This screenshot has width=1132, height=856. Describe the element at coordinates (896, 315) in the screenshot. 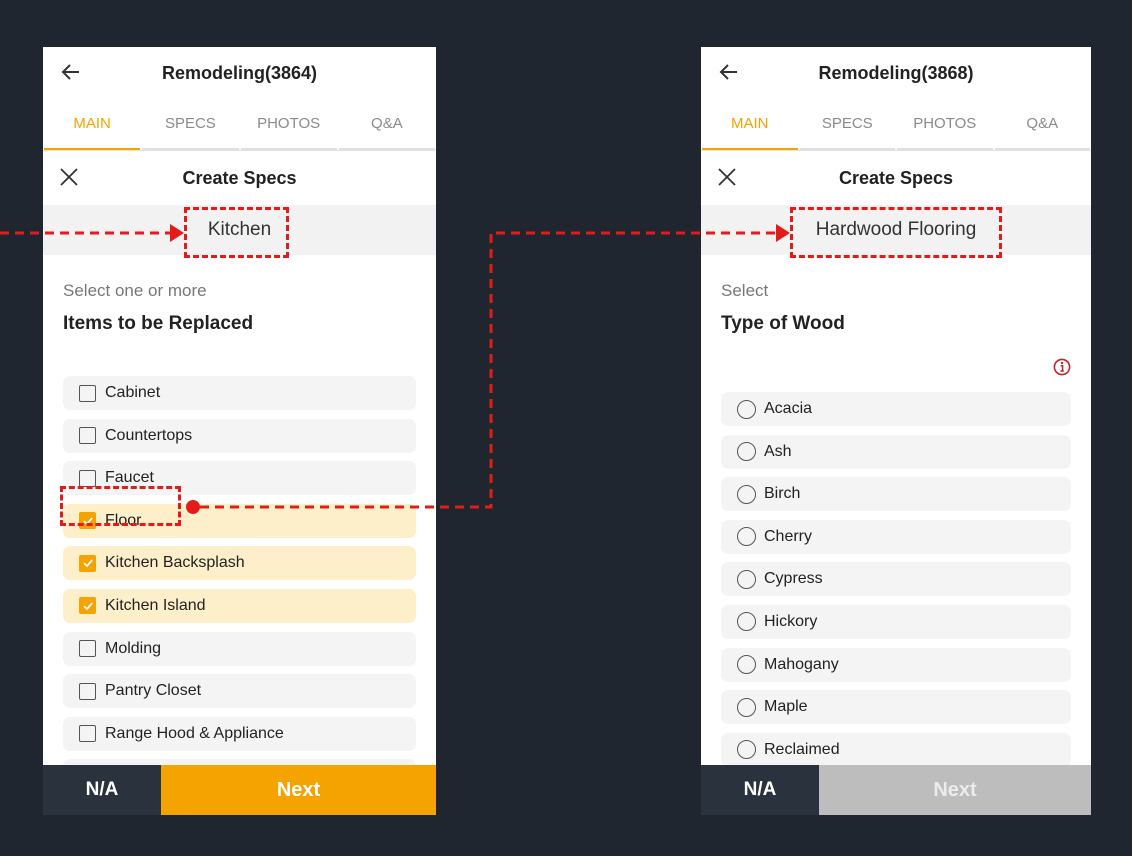

I see `question-block: Select Type of Wood` at that location.